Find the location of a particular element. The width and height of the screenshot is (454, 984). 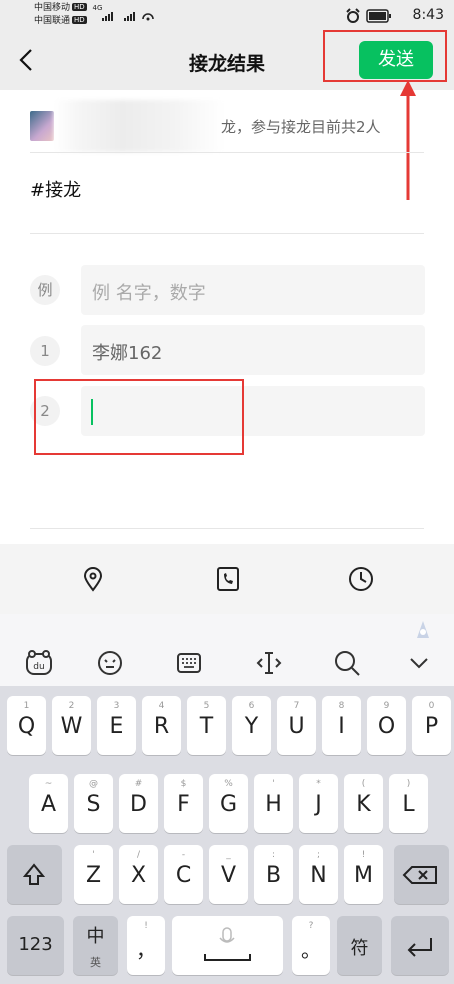

key-t: 5T is located at coordinates (206, 725).